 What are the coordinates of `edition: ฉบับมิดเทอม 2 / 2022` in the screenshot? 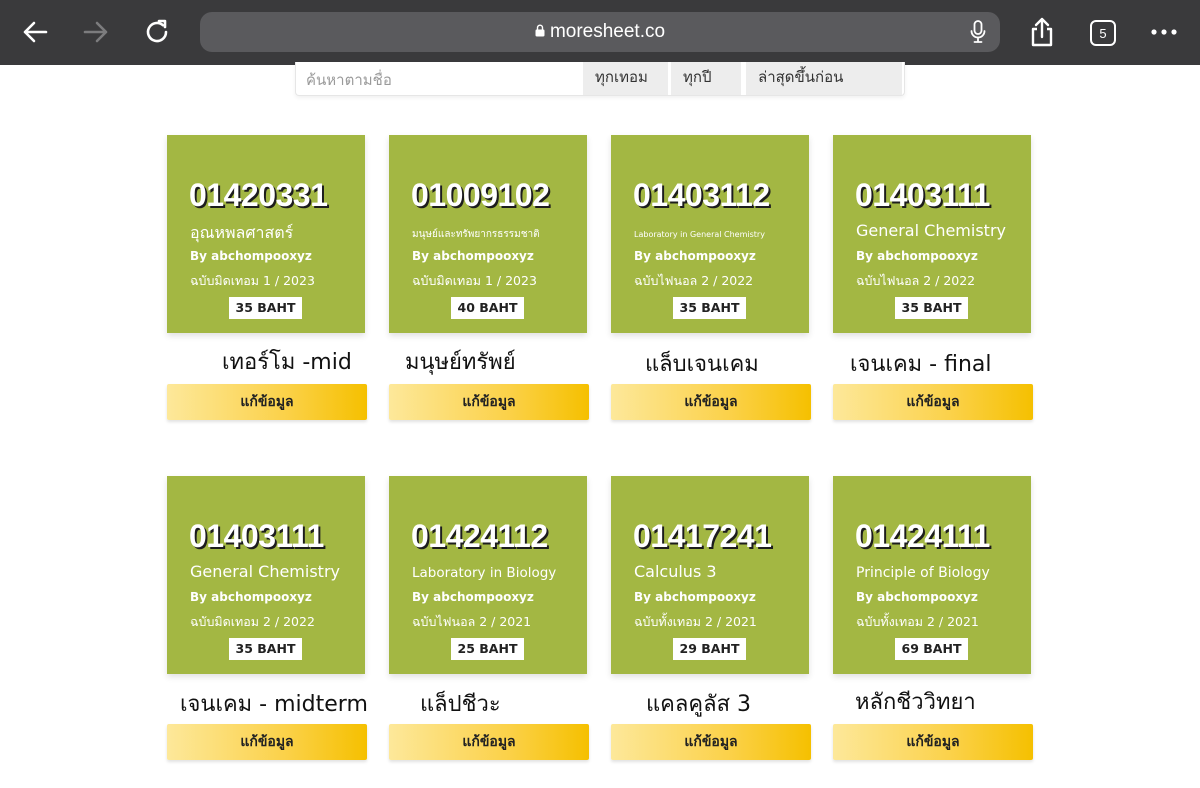 It's located at (252, 621).